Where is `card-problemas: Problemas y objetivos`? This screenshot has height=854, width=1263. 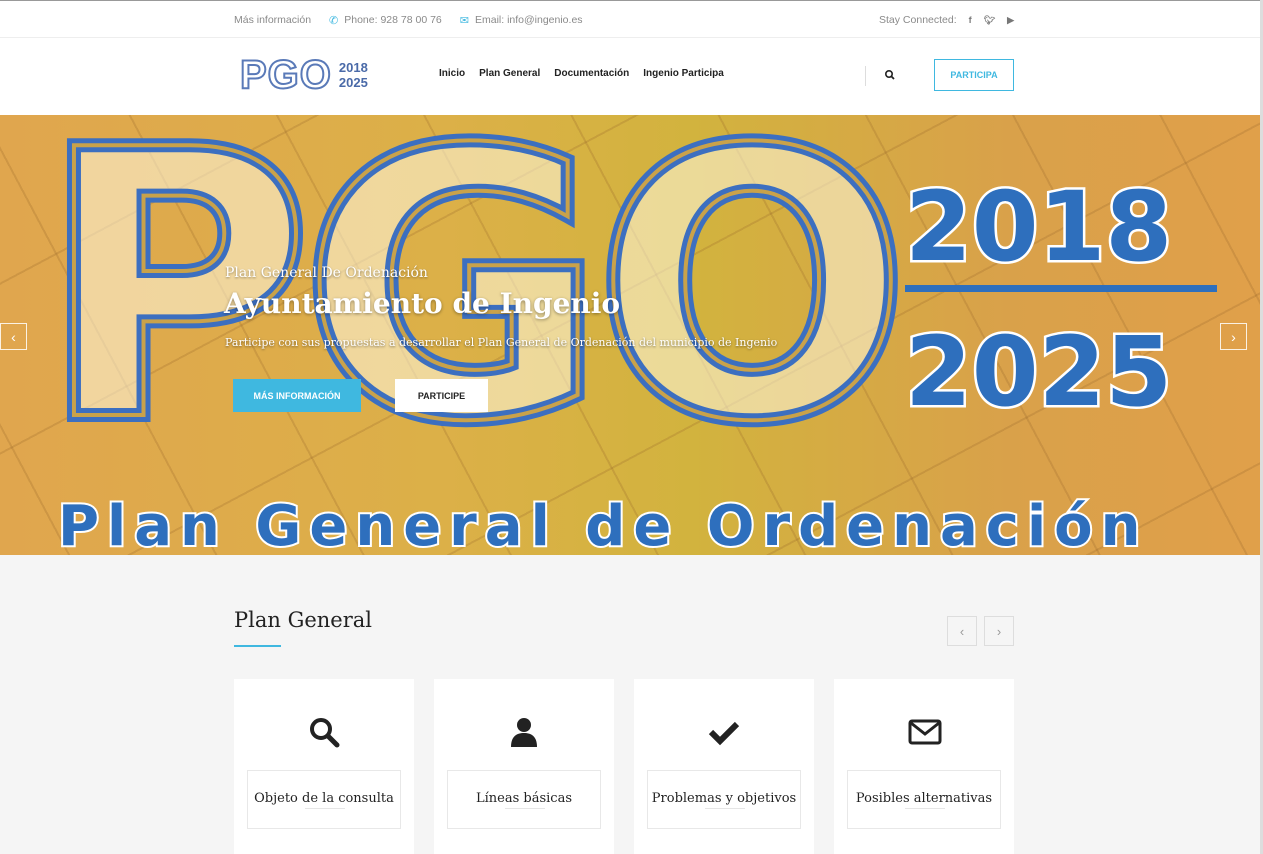 card-problemas: Problemas y objetivos is located at coordinates (724, 766).